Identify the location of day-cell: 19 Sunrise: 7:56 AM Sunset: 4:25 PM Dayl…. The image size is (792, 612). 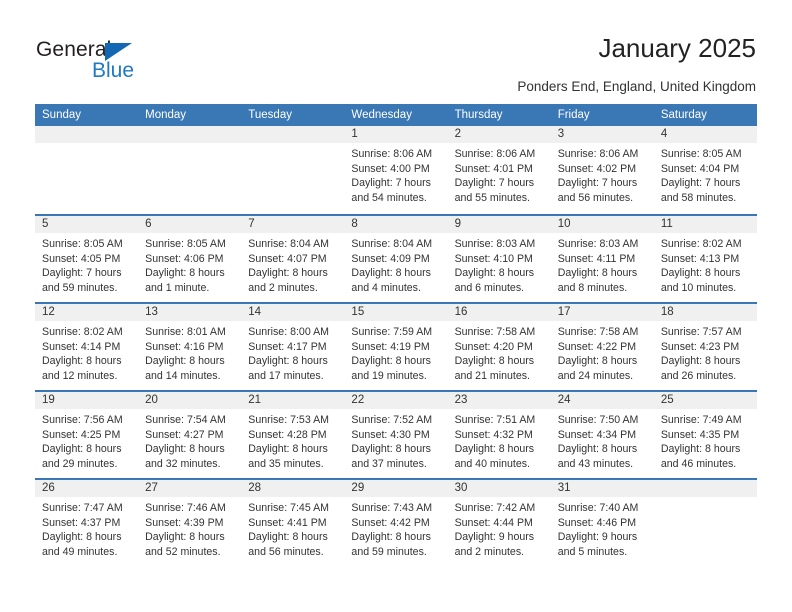
(87, 435).